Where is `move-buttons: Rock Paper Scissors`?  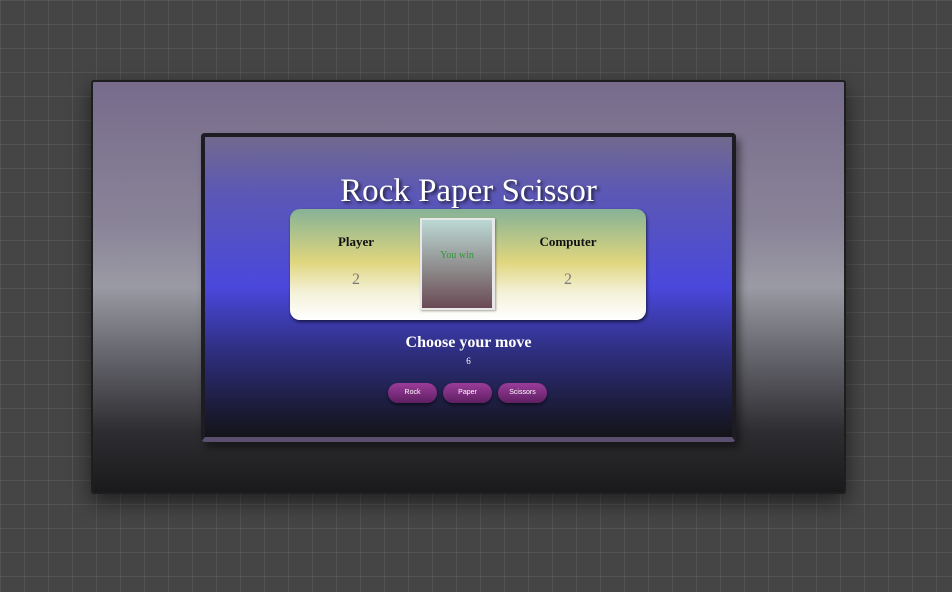 move-buttons: Rock Paper Scissors is located at coordinates (467, 393).